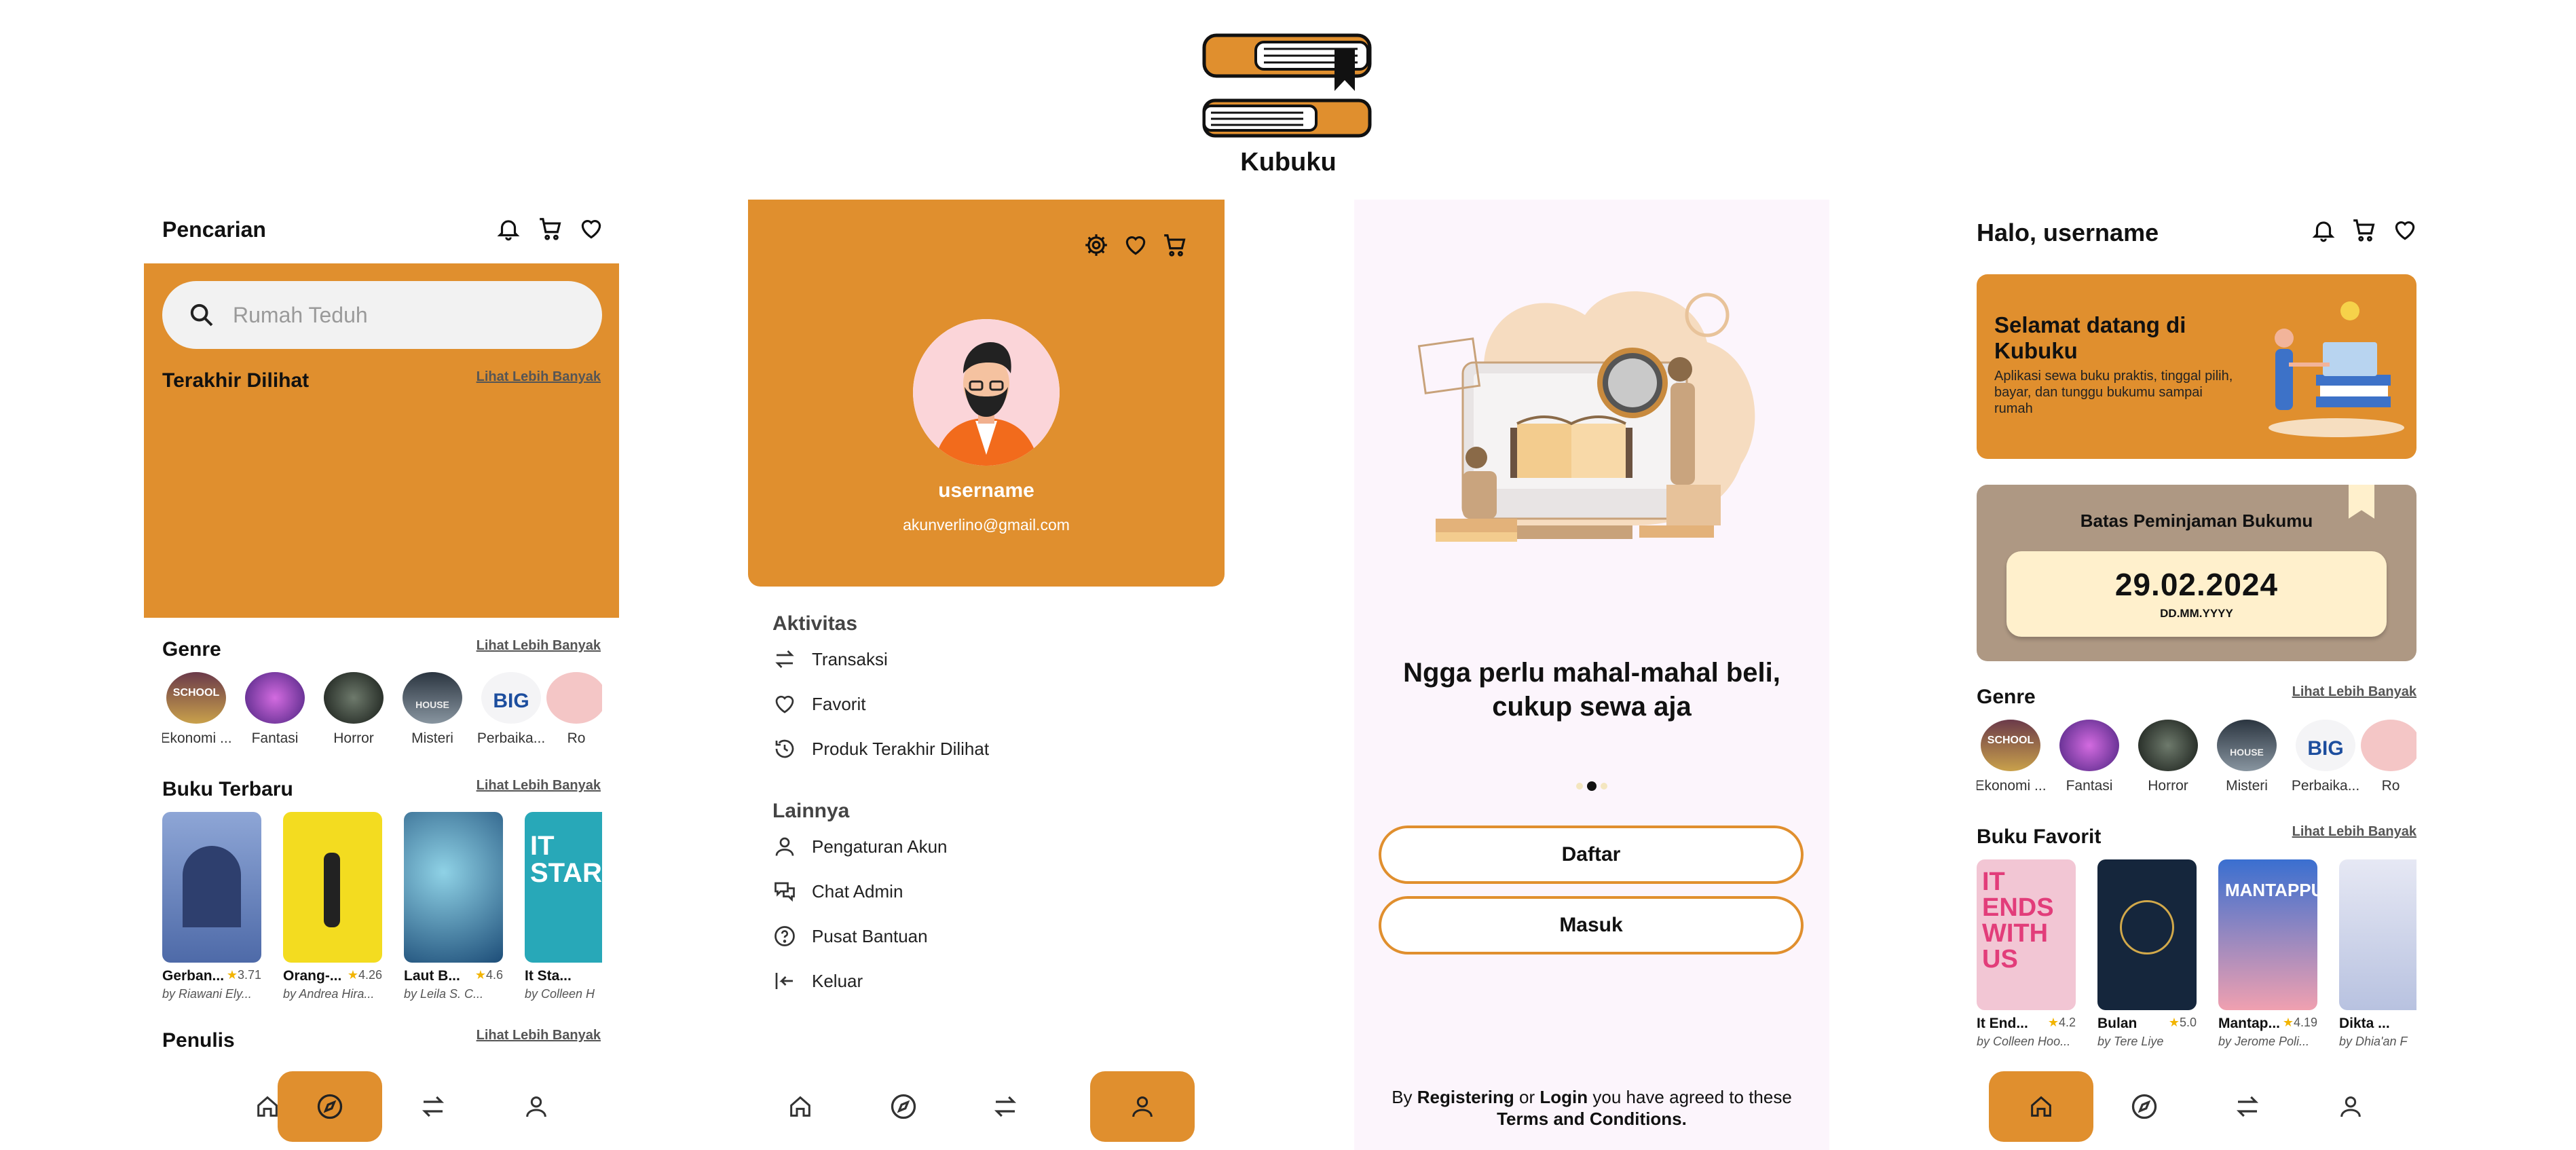 This screenshot has height=1150, width=2576. What do you see at coordinates (2168, 786) in the screenshot?
I see `genre-label: Horror` at bounding box center [2168, 786].